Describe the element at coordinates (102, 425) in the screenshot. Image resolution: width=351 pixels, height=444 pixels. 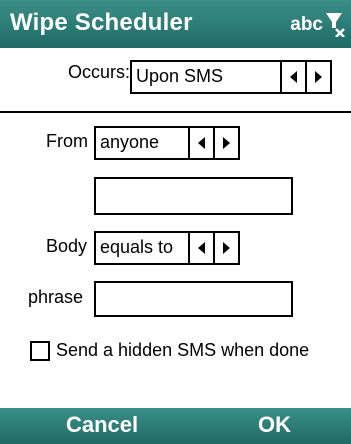
I see `cancel-button: Cancel` at that location.